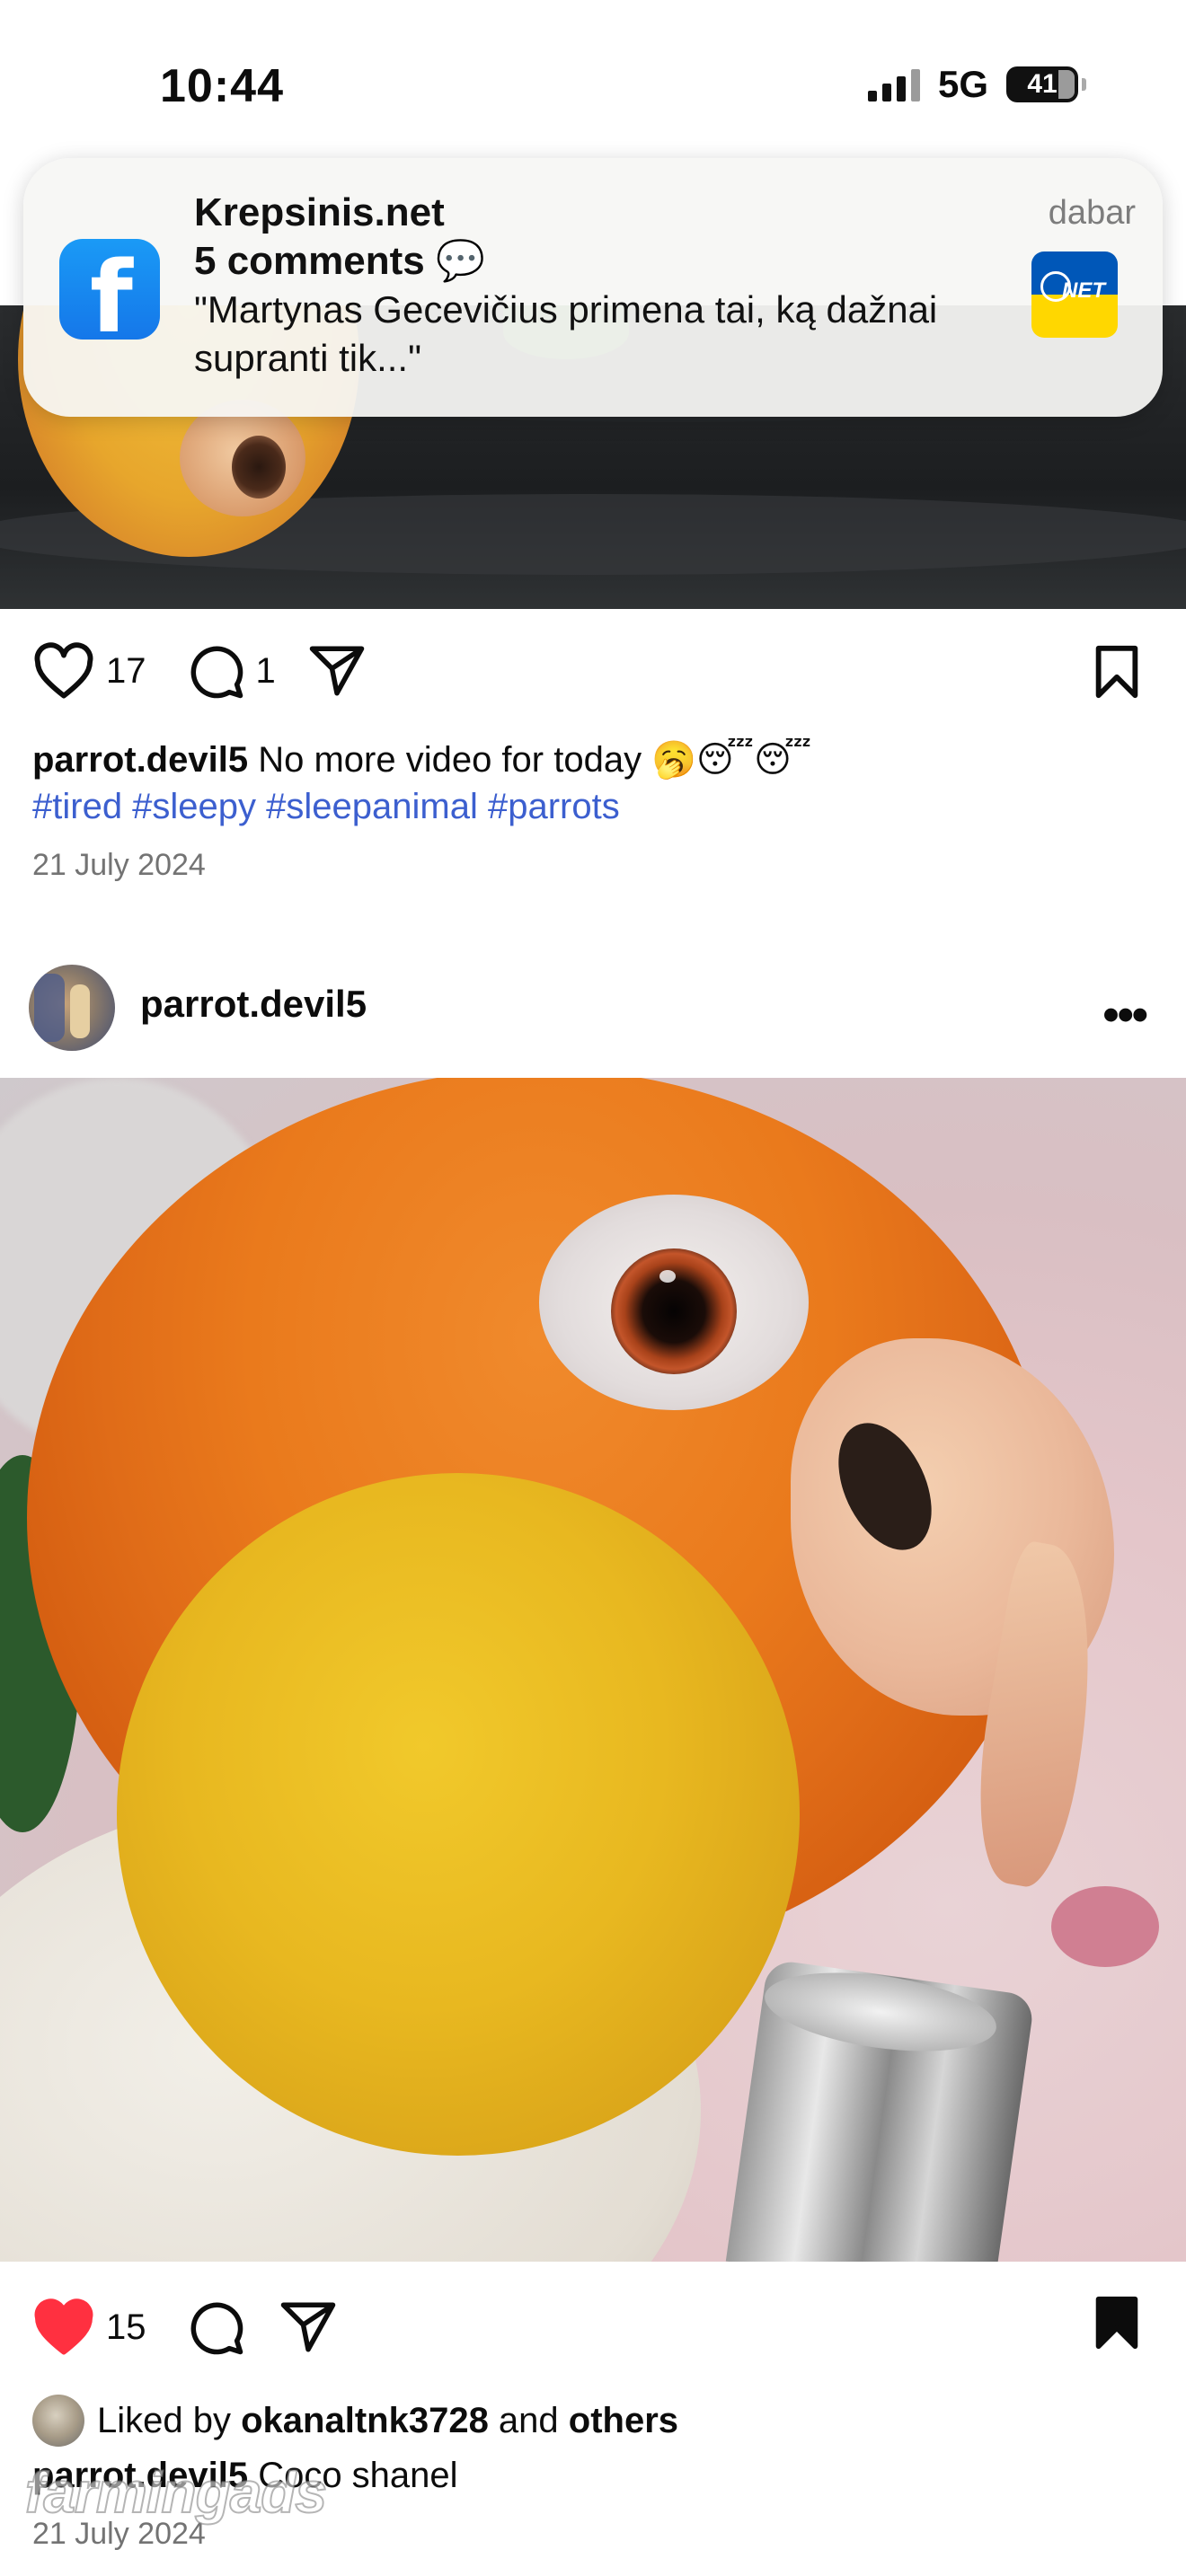  Describe the element at coordinates (72, 1008) in the screenshot. I see `user-avatar` at that location.